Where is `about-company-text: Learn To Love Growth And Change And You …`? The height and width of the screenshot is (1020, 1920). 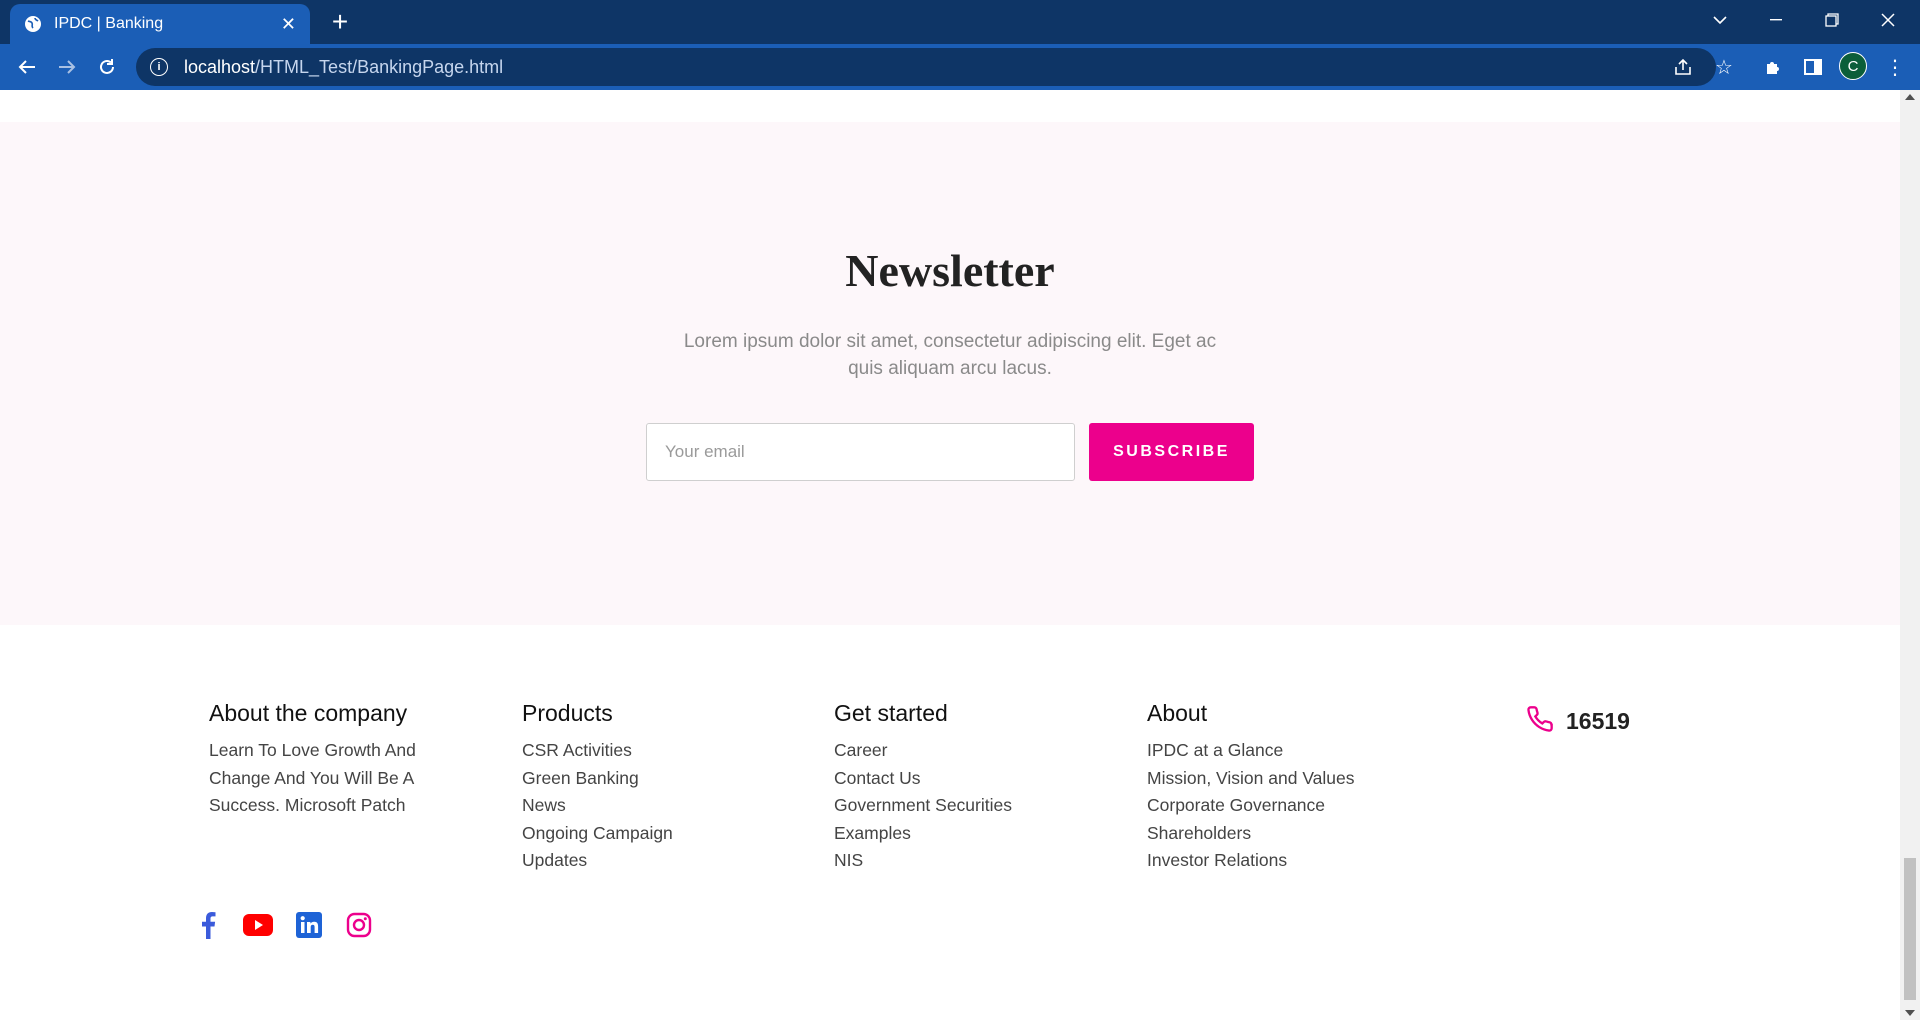 about-company-text: Learn To Love Growth And Change And You … is located at coordinates (312, 777).